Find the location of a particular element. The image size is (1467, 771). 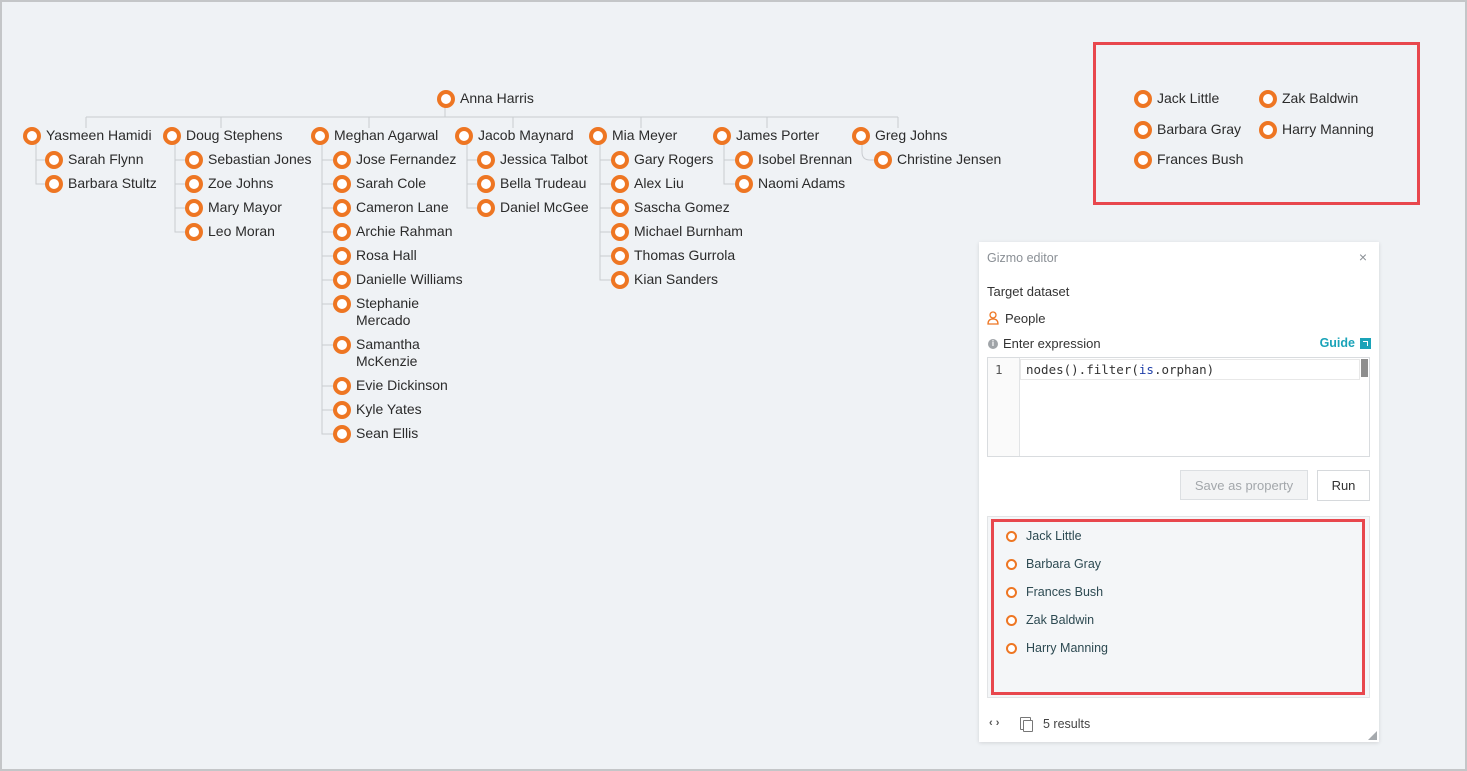

report-node: Sarah Flynn is located at coordinates (94, 159).